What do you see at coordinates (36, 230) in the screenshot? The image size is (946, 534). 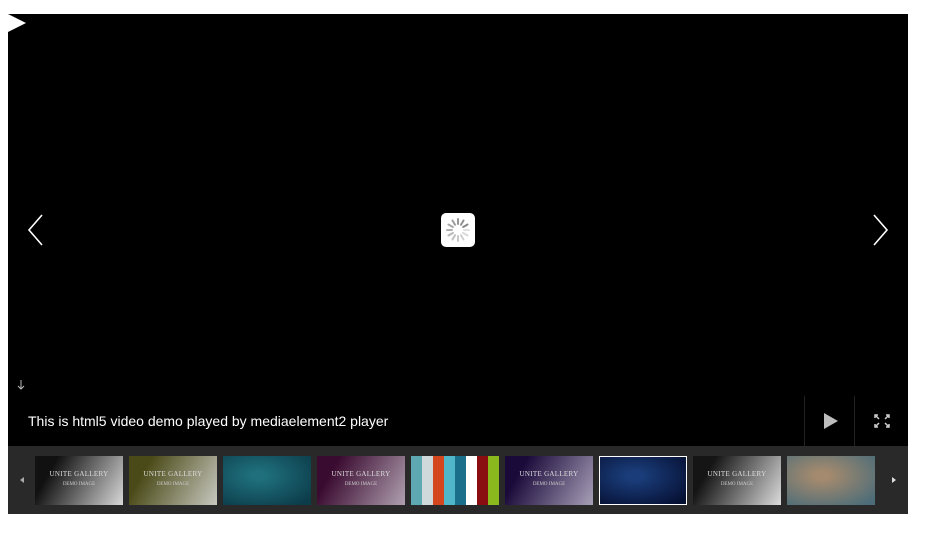 I see `chevron-left-icon` at bounding box center [36, 230].